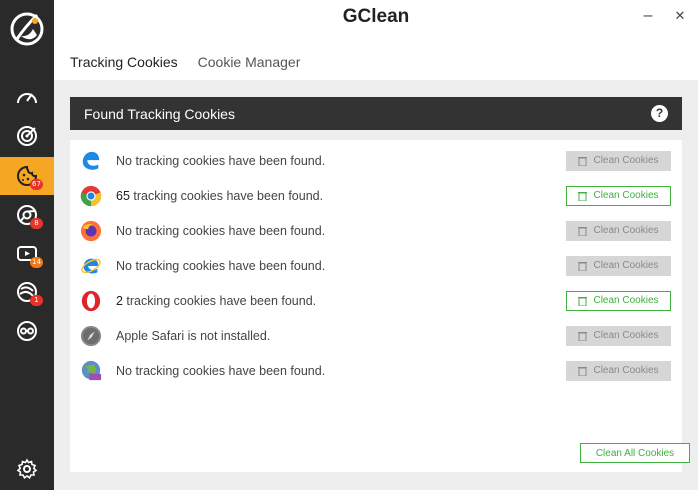  I want to click on opera-icon, so click(91, 300).